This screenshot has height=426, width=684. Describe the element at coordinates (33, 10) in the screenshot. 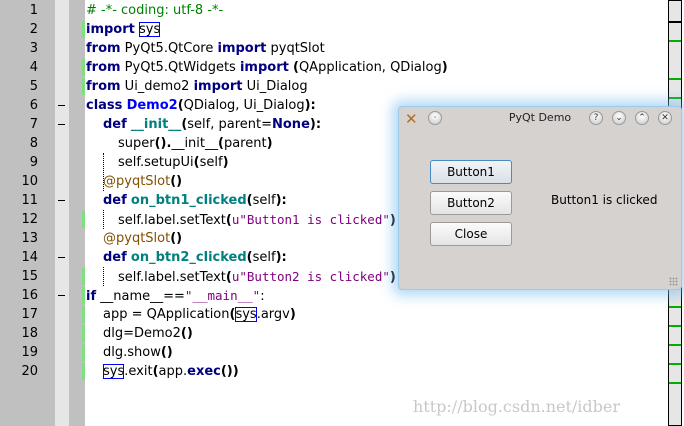

I see `line-number: 1` at that location.